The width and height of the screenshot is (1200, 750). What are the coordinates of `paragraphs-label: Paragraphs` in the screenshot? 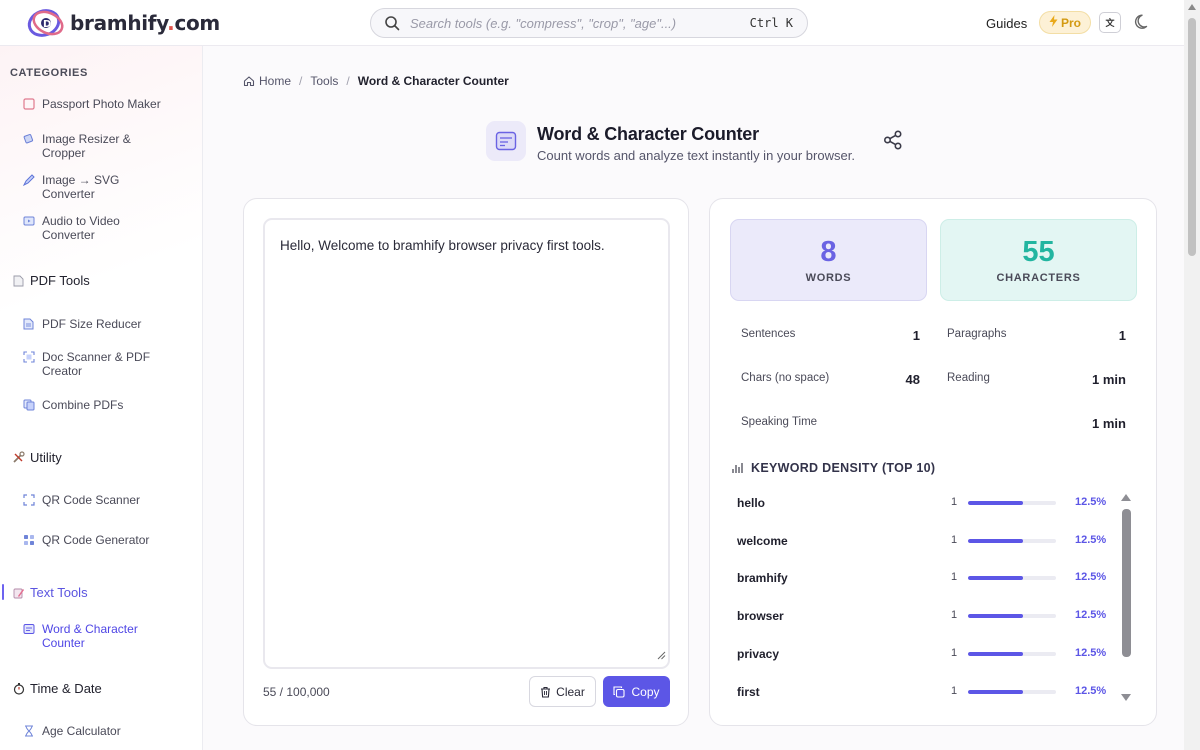 It's located at (977, 334).